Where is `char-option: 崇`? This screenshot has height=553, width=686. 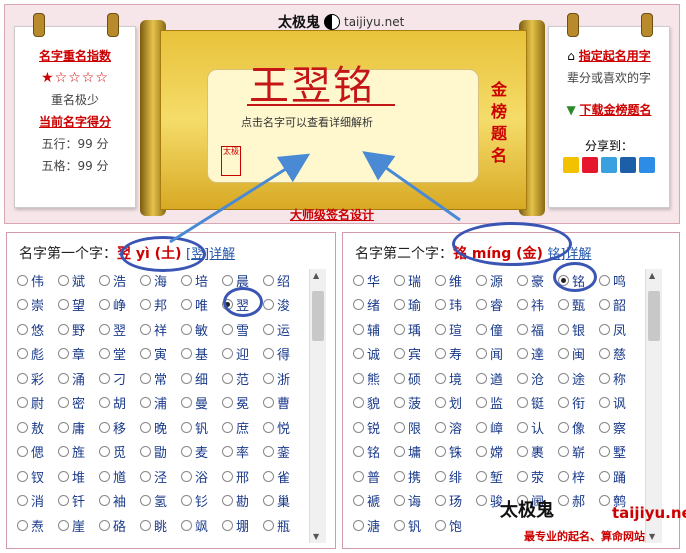 char-option: 崇 is located at coordinates (36, 305).